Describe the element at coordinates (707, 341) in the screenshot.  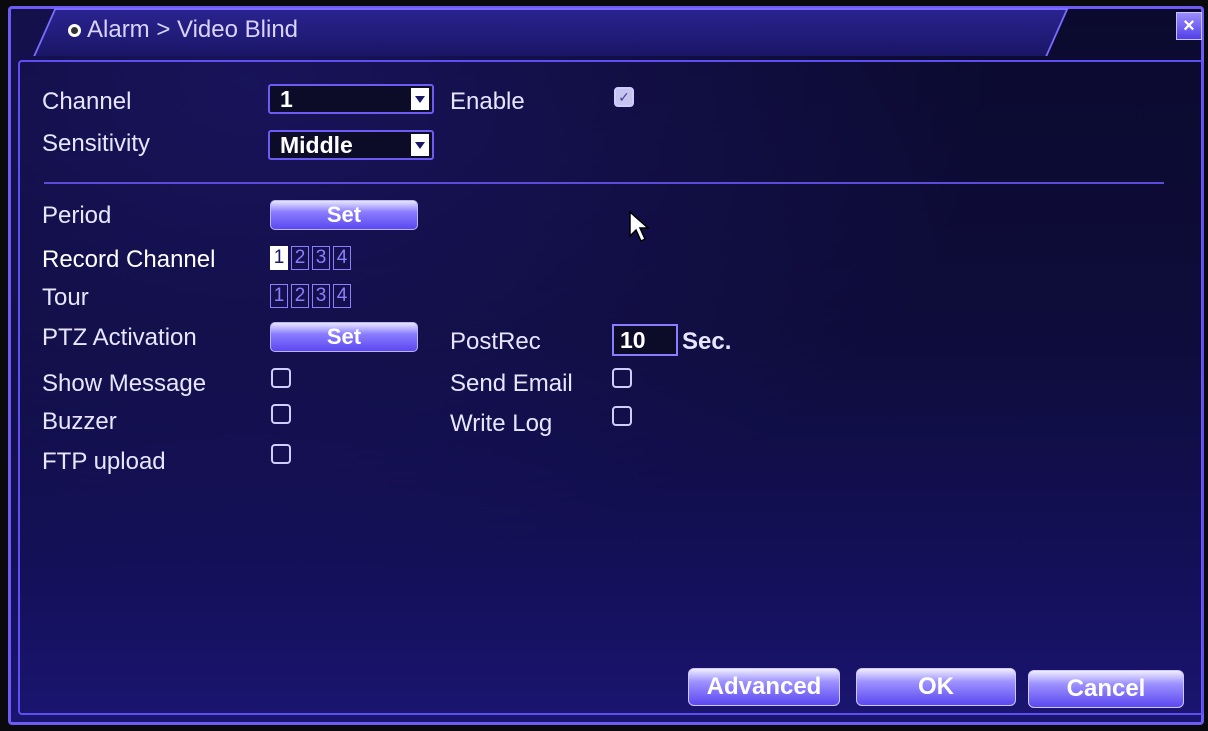
I see `postrec-unit: Sec.` at that location.